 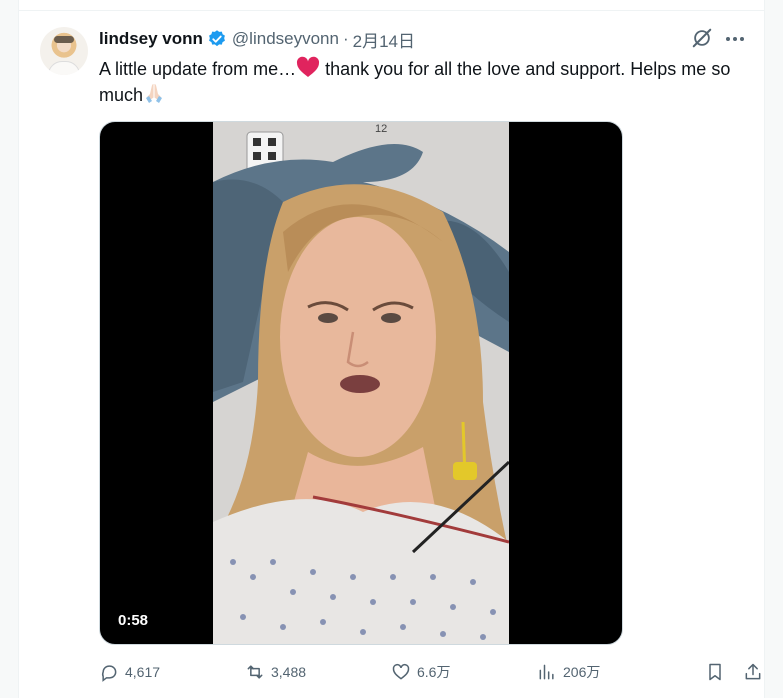 What do you see at coordinates (151, 39) in the screenshot?
I see `author-name: lindsey vonn` at bounding box center [151, 39].